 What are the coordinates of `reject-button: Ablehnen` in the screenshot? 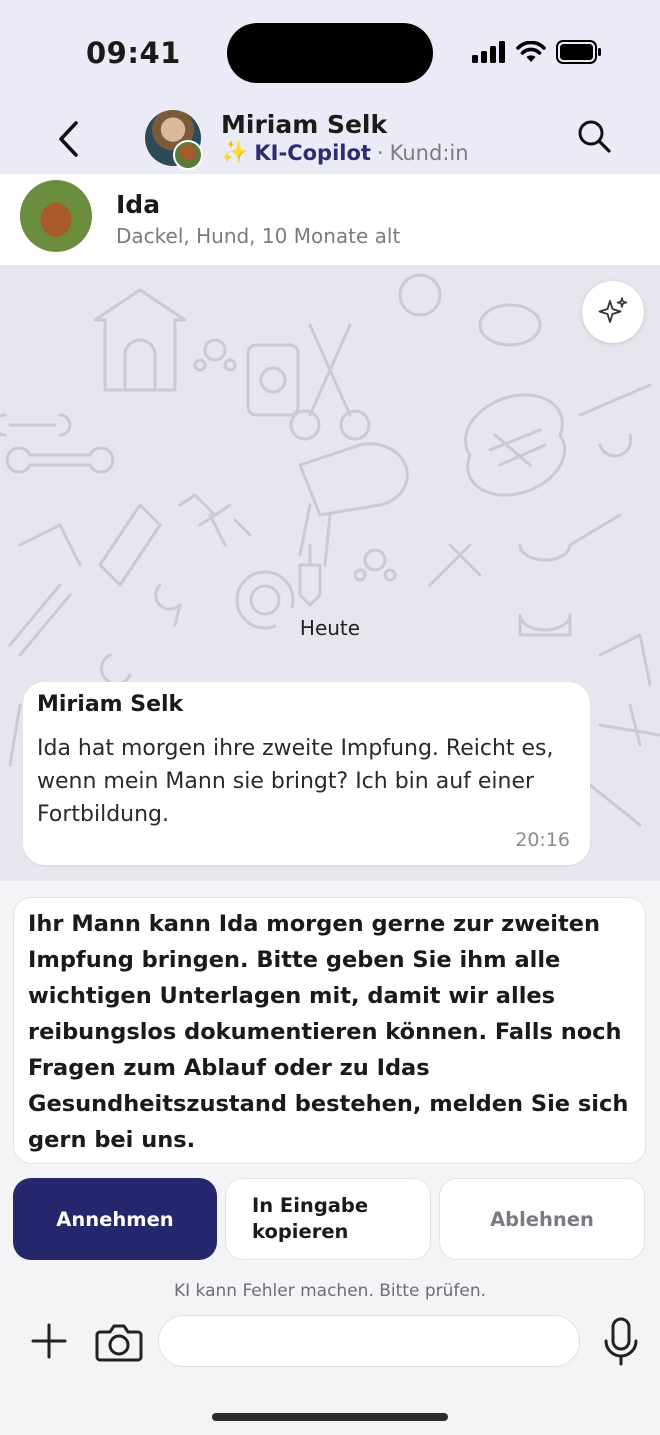 It's located at (542, 1219).